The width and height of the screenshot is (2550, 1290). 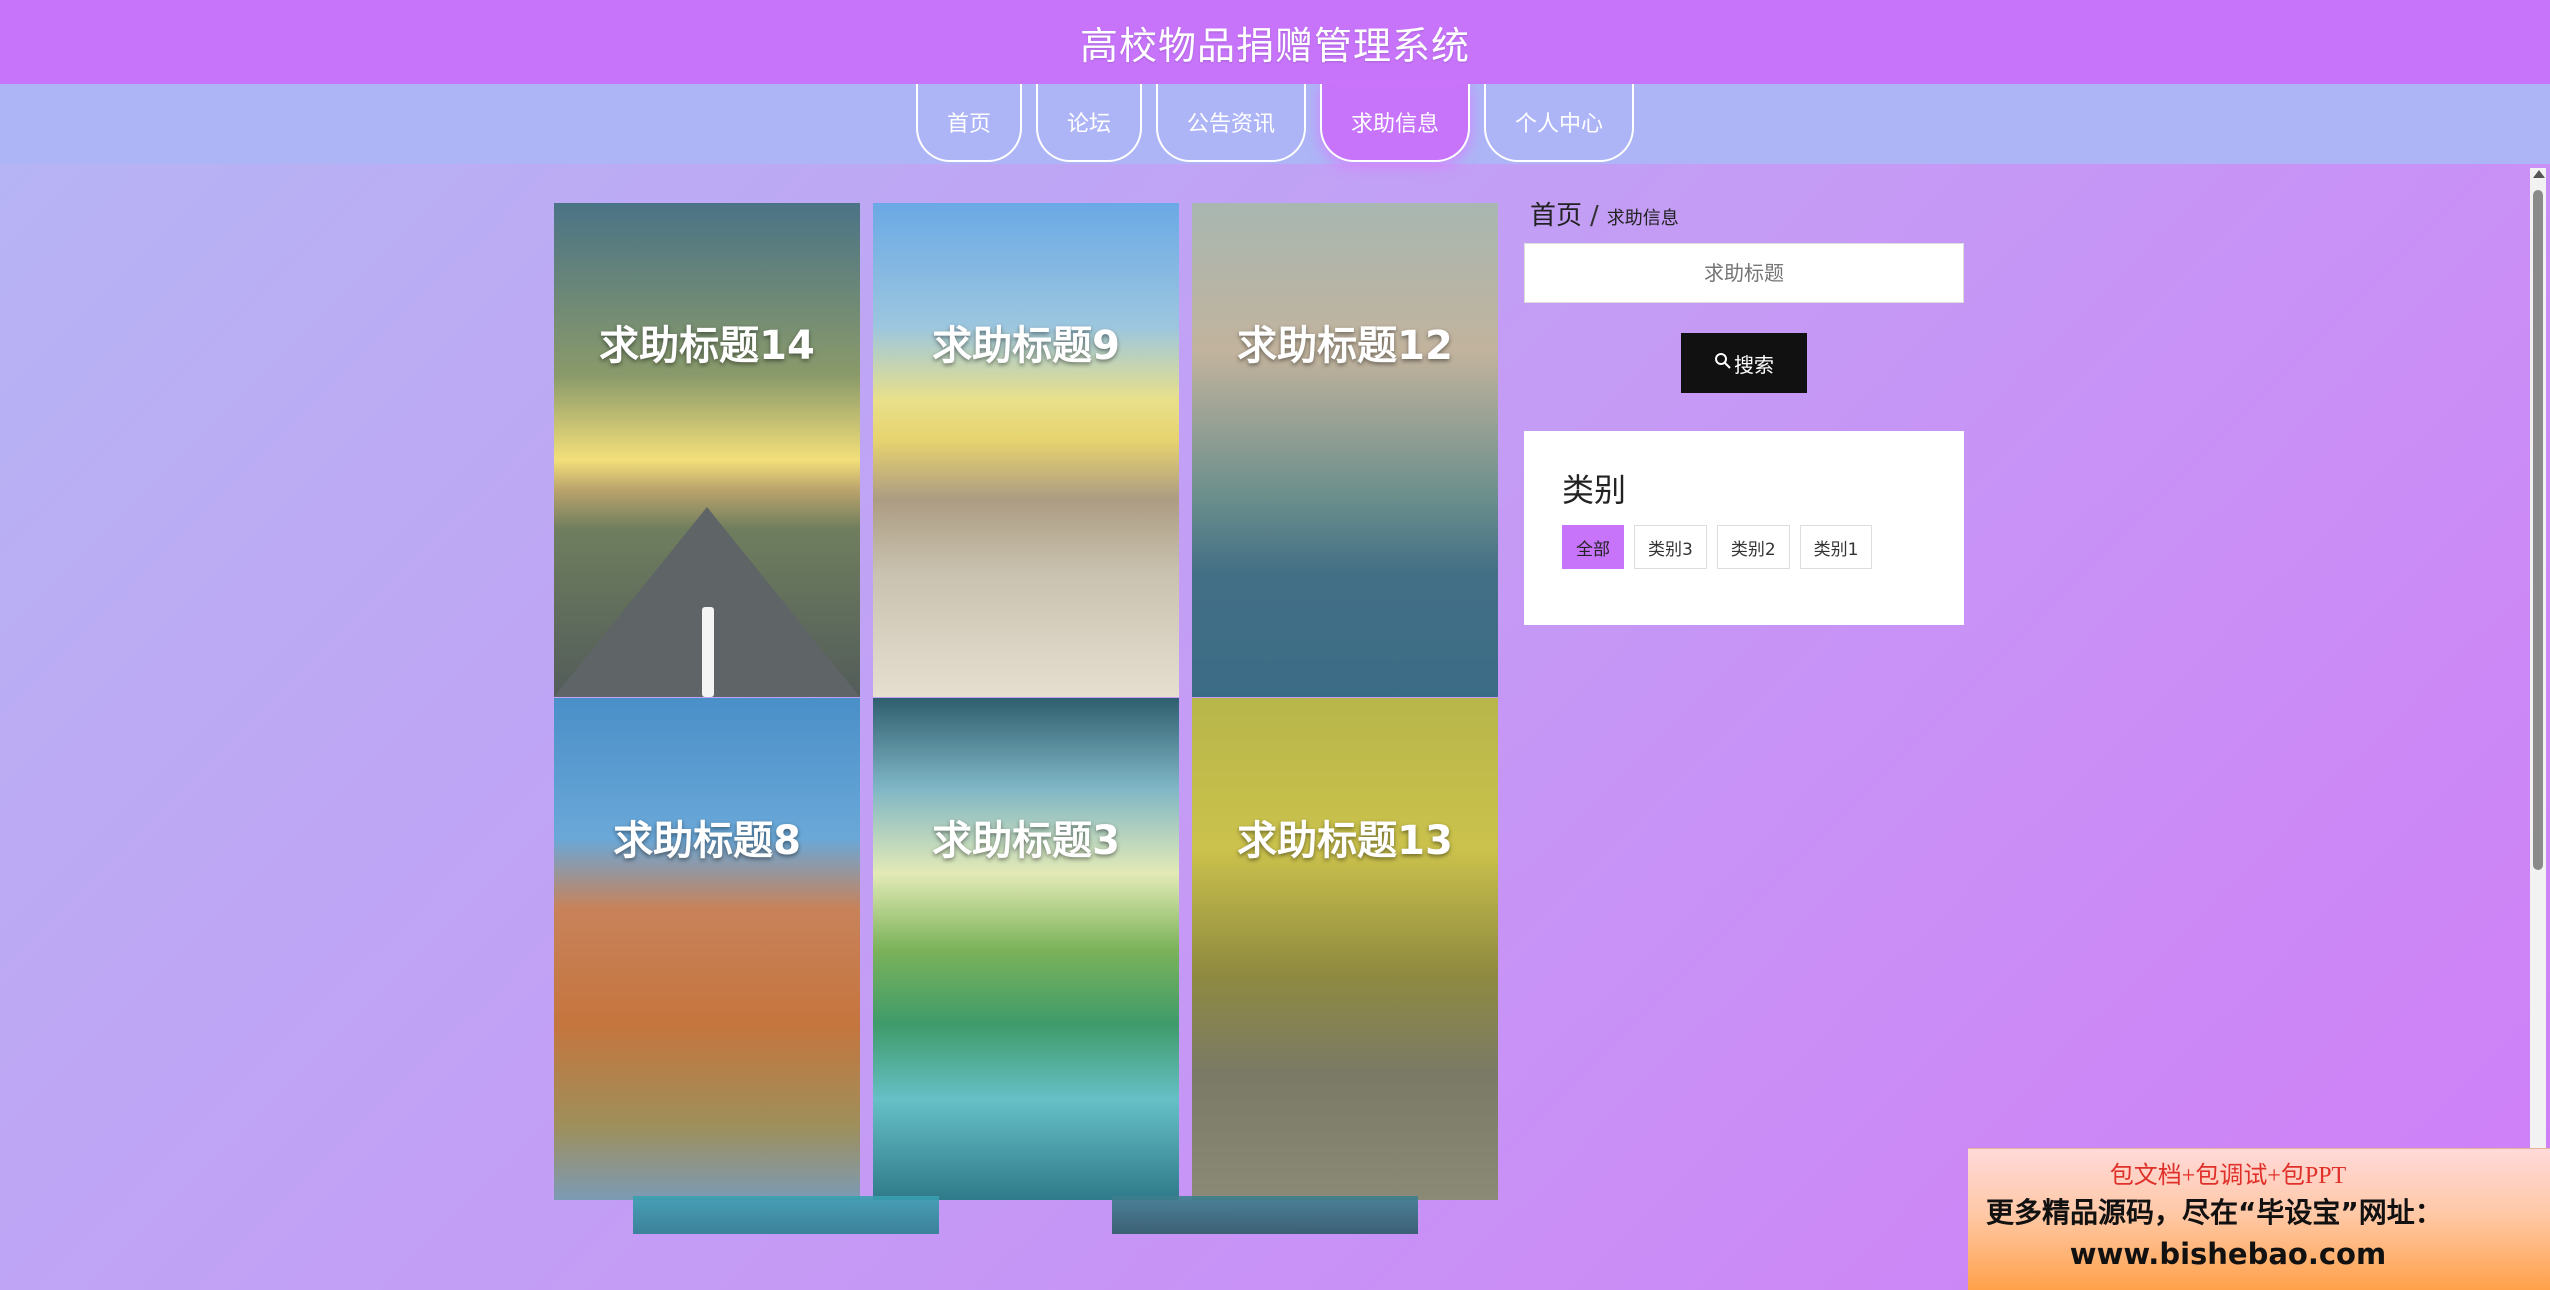 I want to click on scroll-up-arrow-icon, so click(x=2539, y=174).